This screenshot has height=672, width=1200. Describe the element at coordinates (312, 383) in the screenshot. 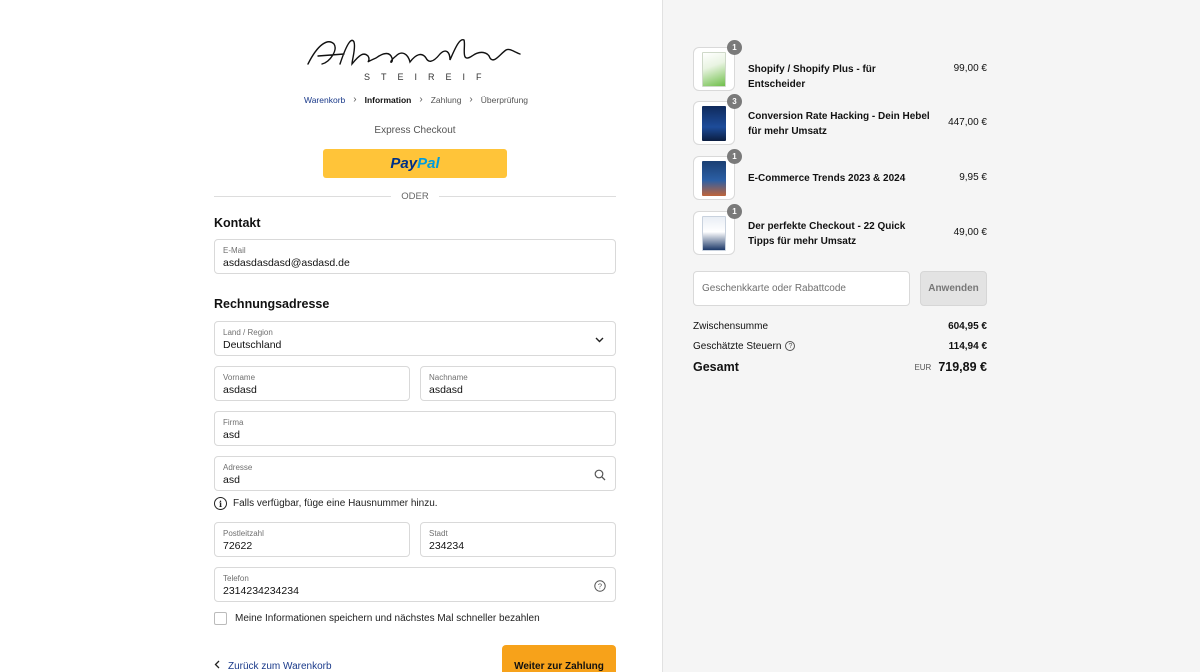

I see `first-name-field: Vorname asdasd` at that location.